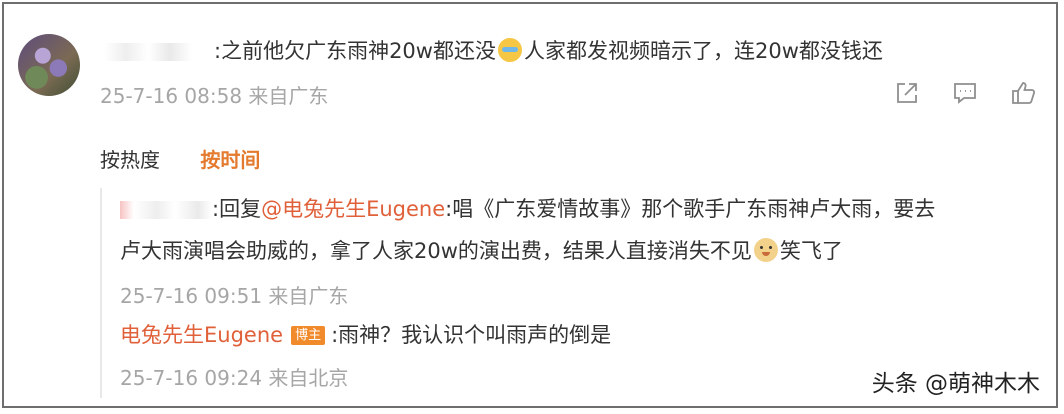 This screenshot has height=414, width=1064. I want to click on reply-1-line-1: :回复@电兔先生Eugene:唱《广东爱情故事》那个歌手广东雨神卢大雨，要去, so click(527, 209).